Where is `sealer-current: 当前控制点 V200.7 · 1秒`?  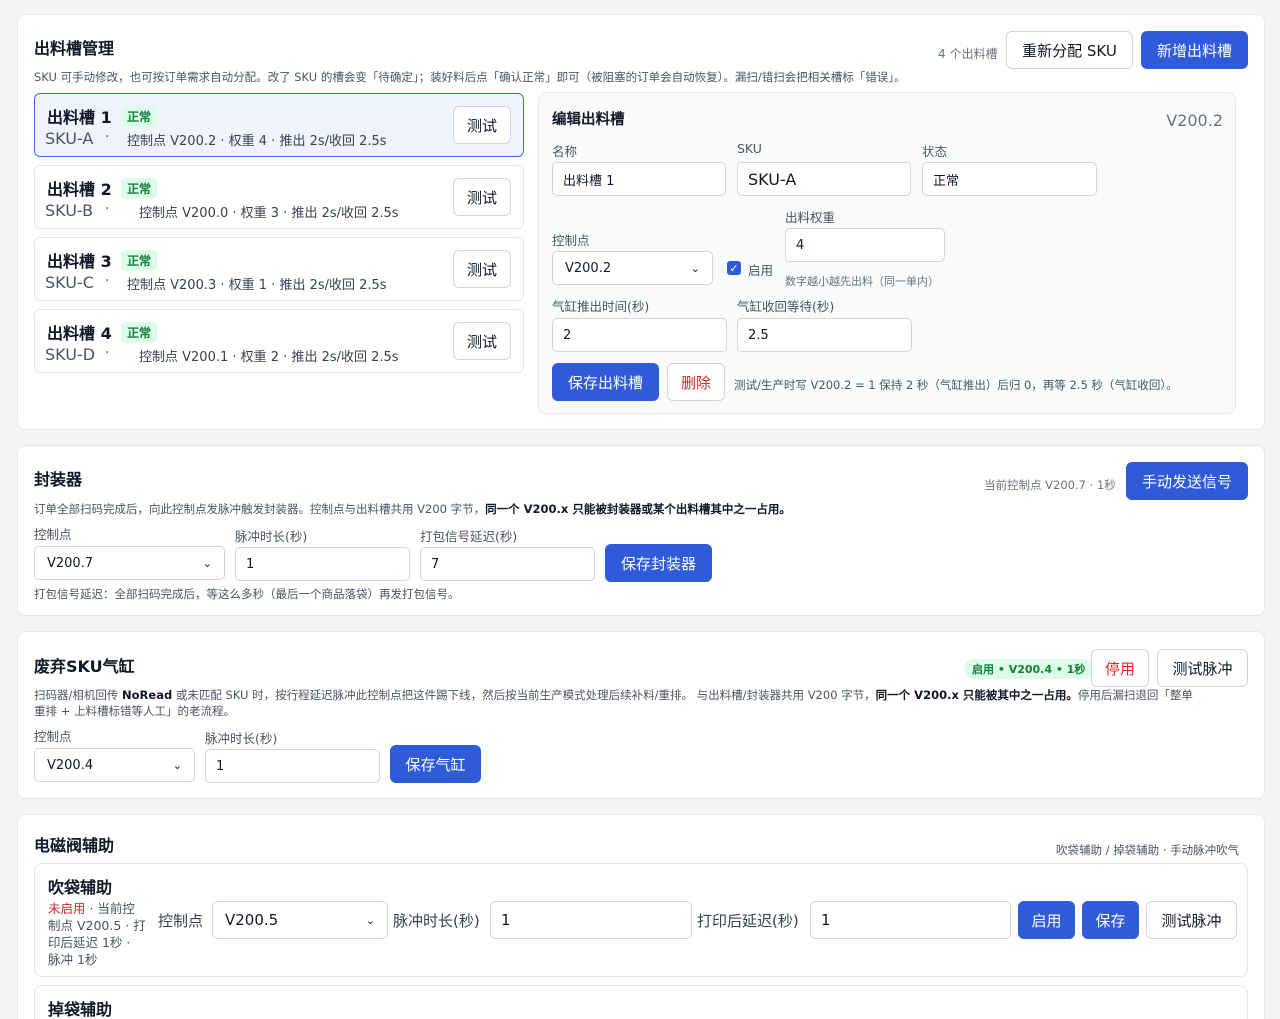
sealer-current: 当前控制点 V200.7 · 1秒 is located at coordinates (1050, 485).